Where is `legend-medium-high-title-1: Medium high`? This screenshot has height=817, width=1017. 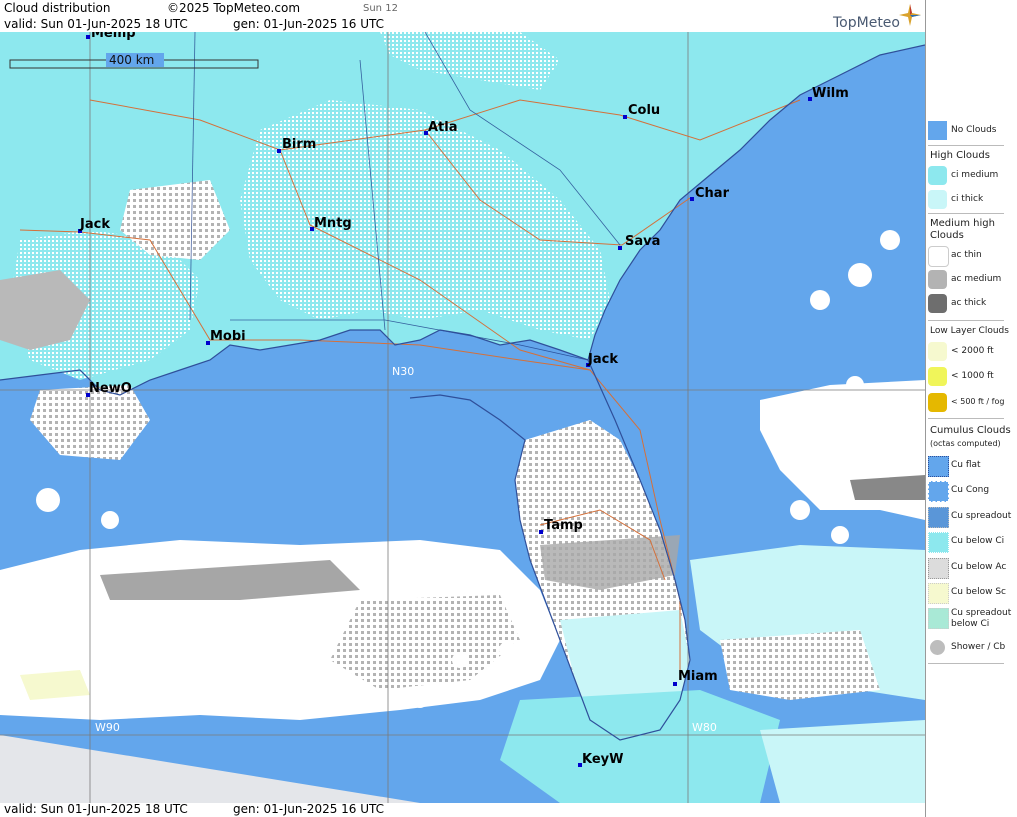 legend-medium-high-title-1: Medium high is located at coordinates (962, 223).